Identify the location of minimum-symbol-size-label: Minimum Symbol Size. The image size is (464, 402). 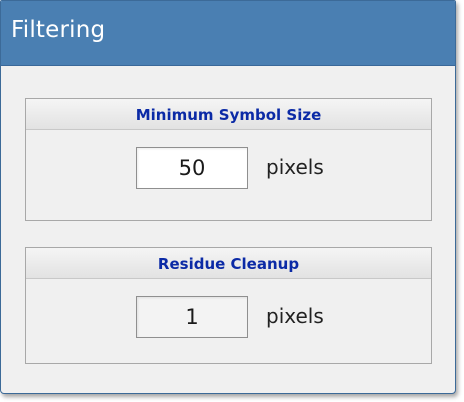
(228, 115).